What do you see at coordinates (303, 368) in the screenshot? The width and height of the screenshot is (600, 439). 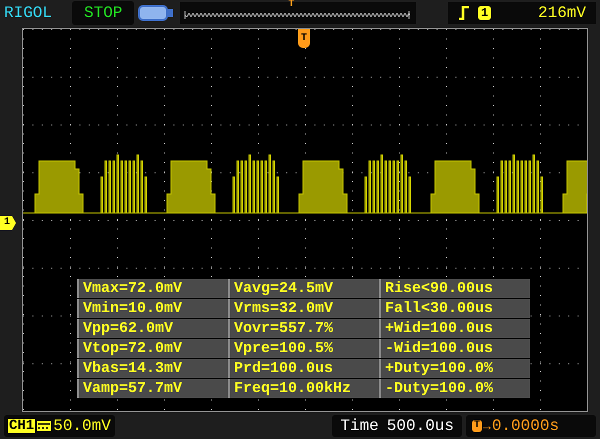 I see `measurement-readout: Prd=100.0us` at bounding box center [303, 368].